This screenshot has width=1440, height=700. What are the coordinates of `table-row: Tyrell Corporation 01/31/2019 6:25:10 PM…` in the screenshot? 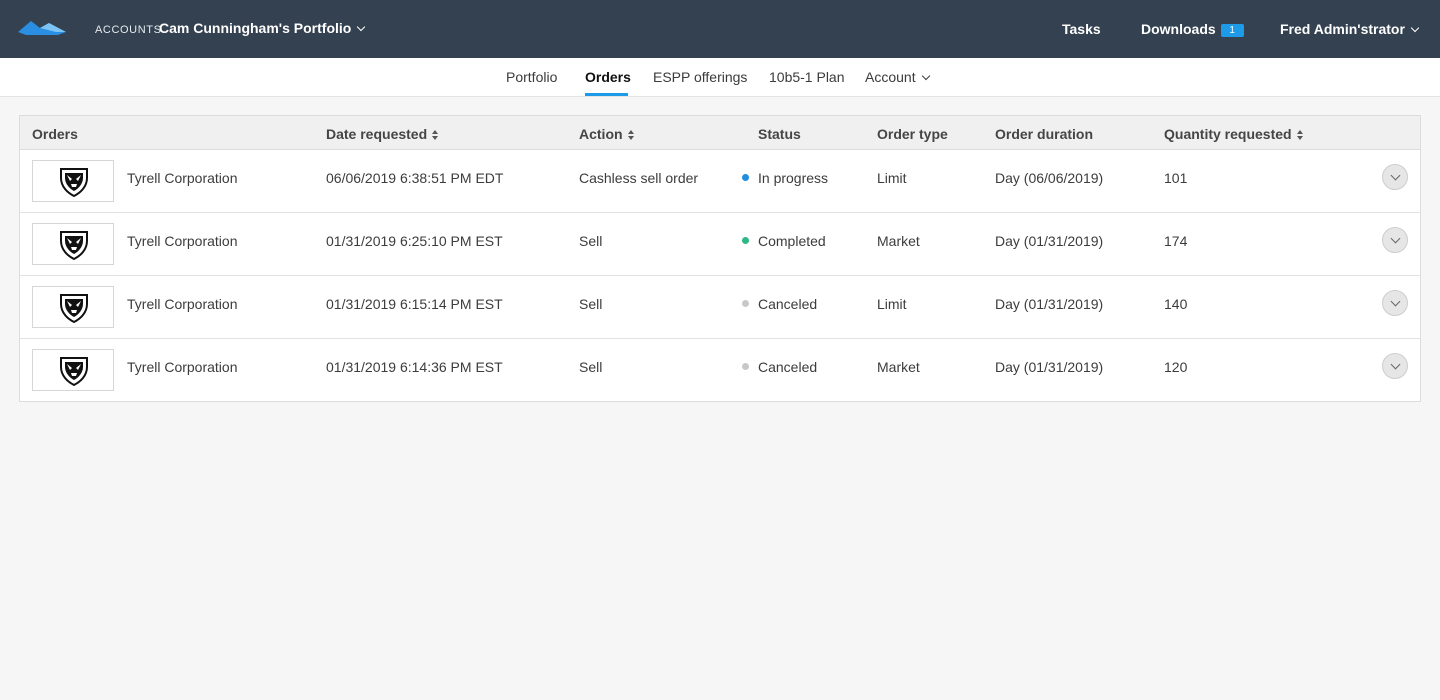 It's located at (720, 244).